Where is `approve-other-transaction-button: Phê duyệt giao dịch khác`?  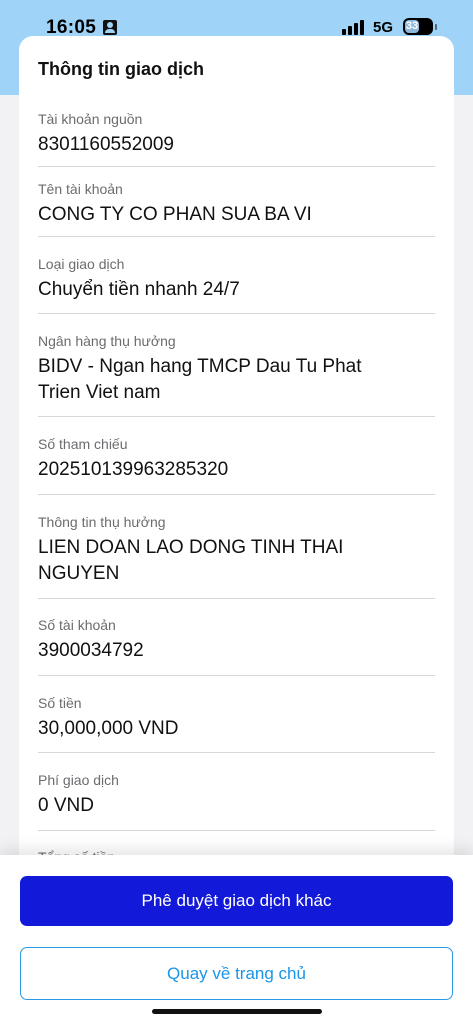
approve-other-transaction-button: Phê duyệt giao dịch khác is located at coordinates (236, 901).